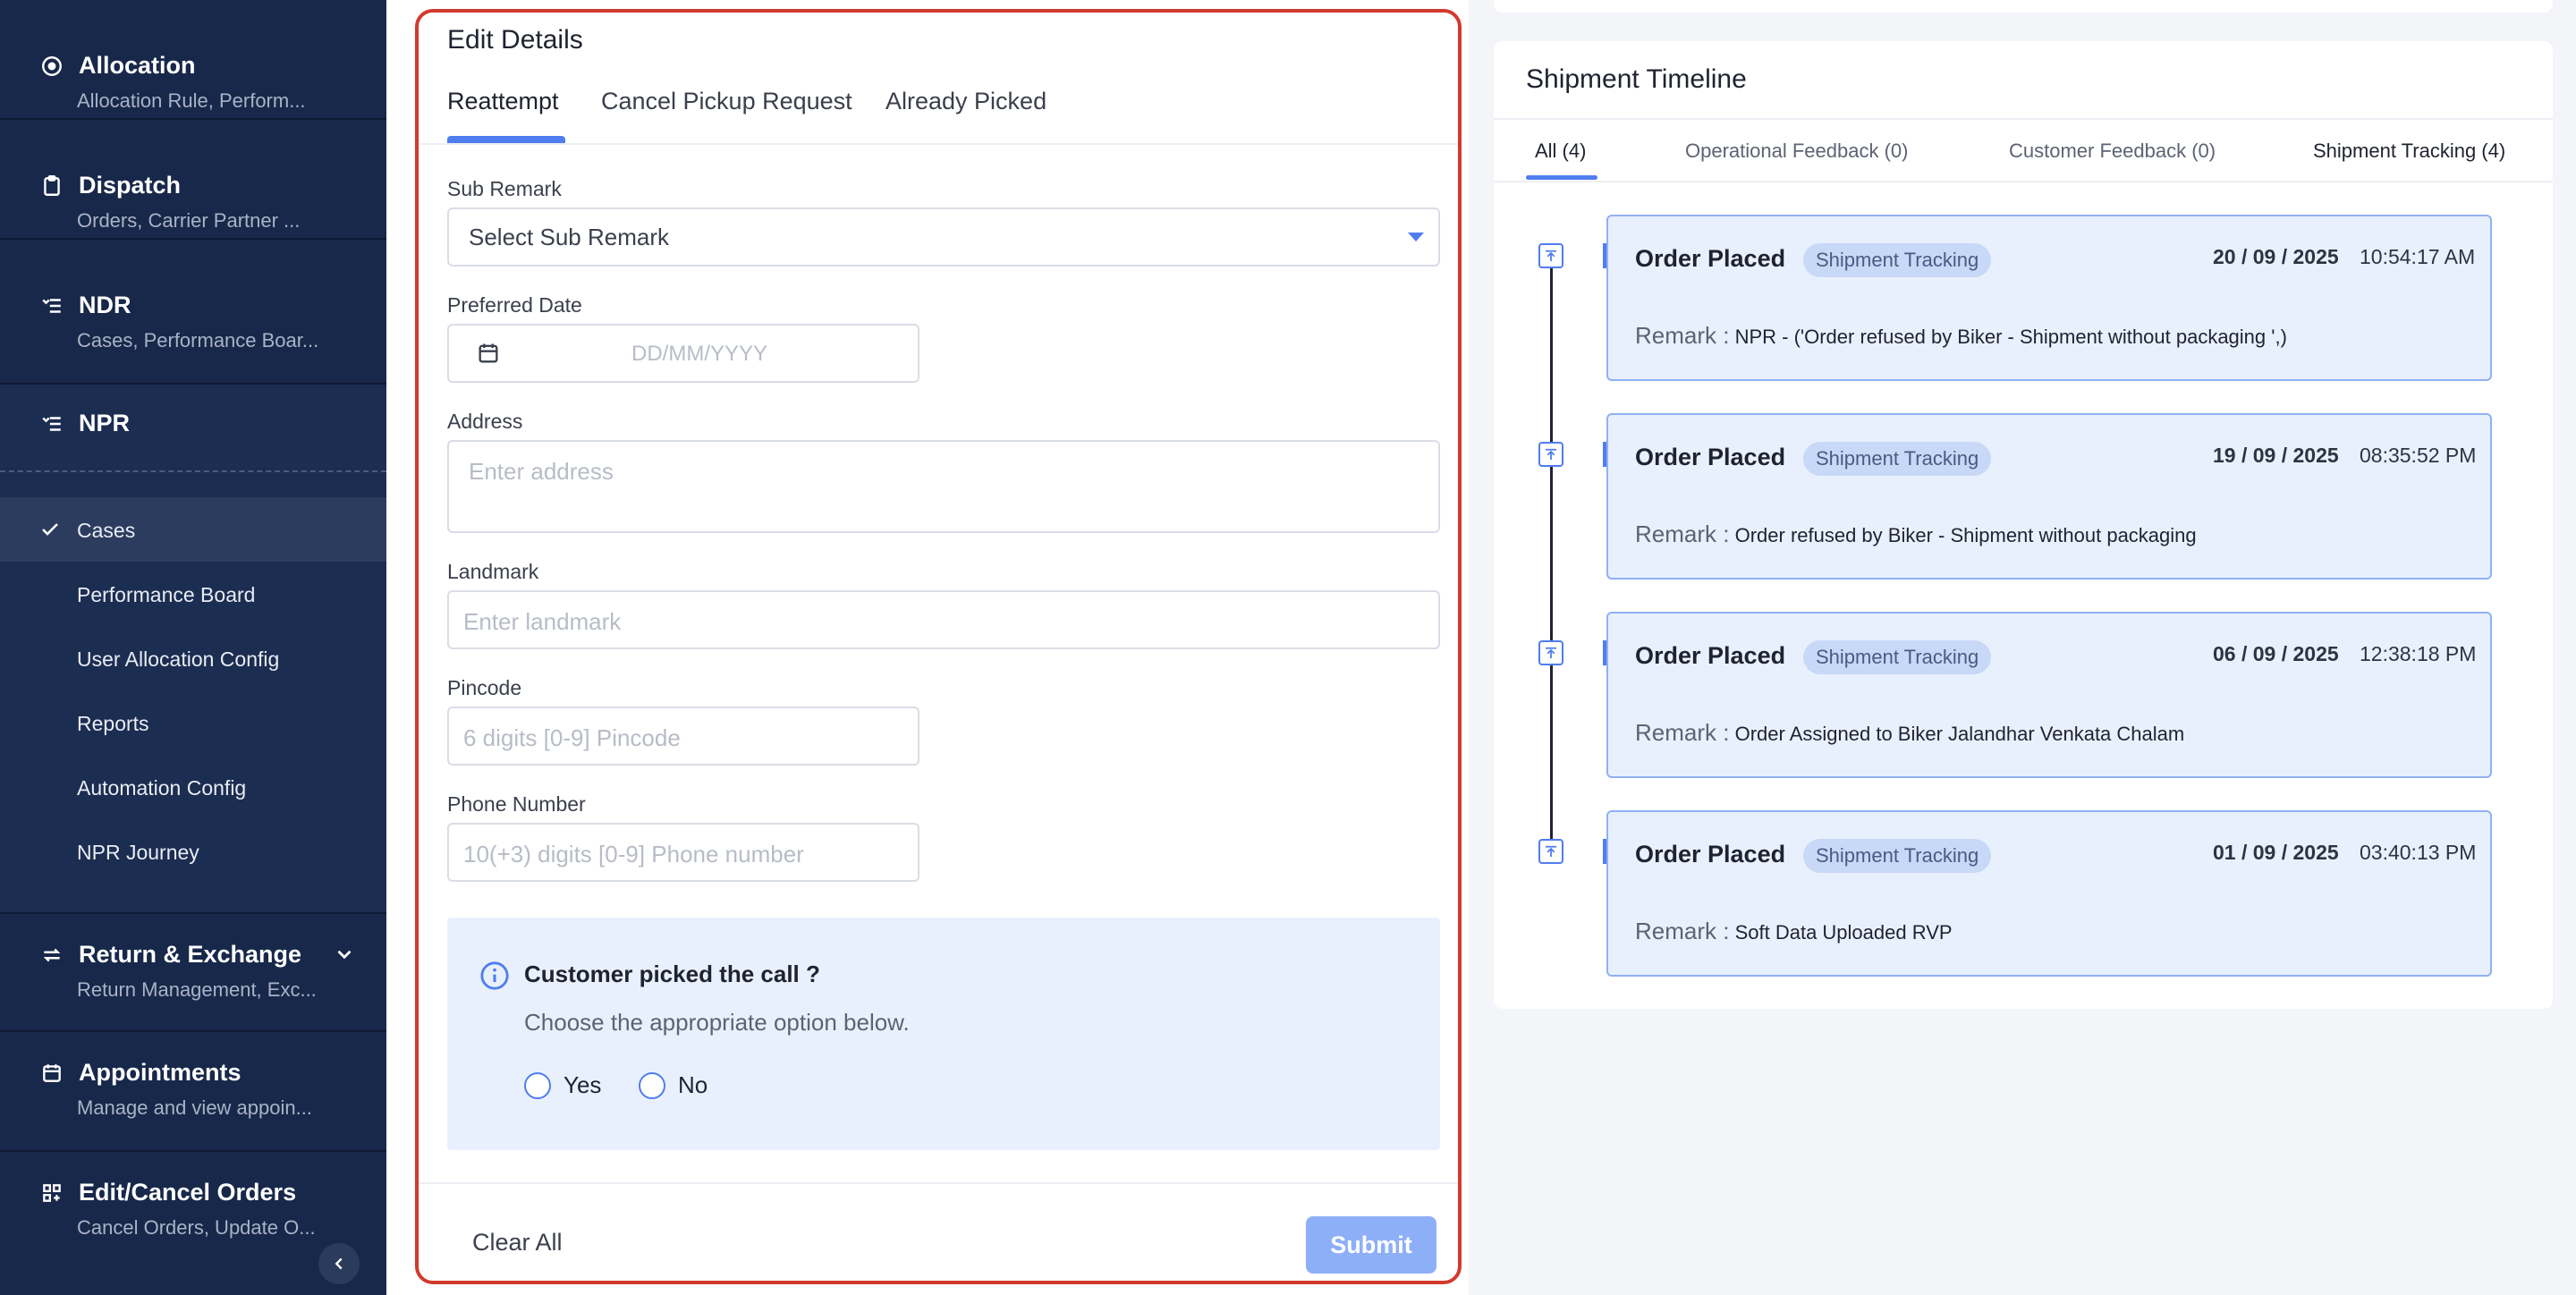 Image resolution: width=2576 pixels, height=1295 pixels. What do you see at coordinates (51, 66) in the screenshot?
I see `target-icon` at bounding box center [51, 66].